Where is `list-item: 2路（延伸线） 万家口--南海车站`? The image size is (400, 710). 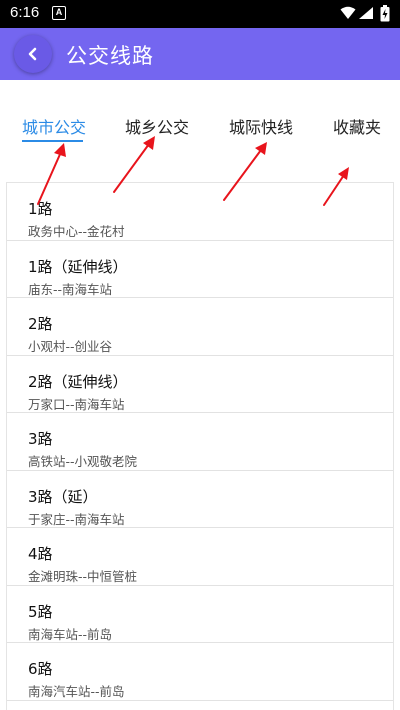 list-item: 2路（延伸线） 万家口--南海车站 is located at coordinates (200, 384).